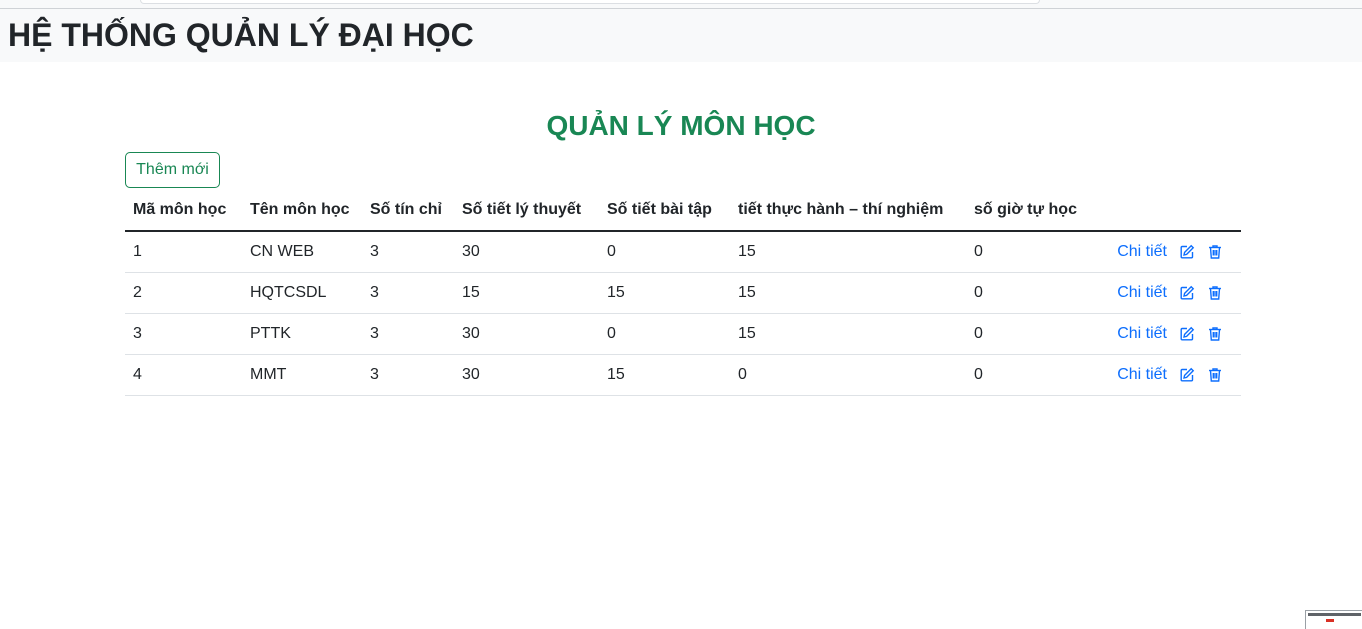 The height and width of the screenshot is (629, 1362). I want to click on header-actions, so click(1173, 211).